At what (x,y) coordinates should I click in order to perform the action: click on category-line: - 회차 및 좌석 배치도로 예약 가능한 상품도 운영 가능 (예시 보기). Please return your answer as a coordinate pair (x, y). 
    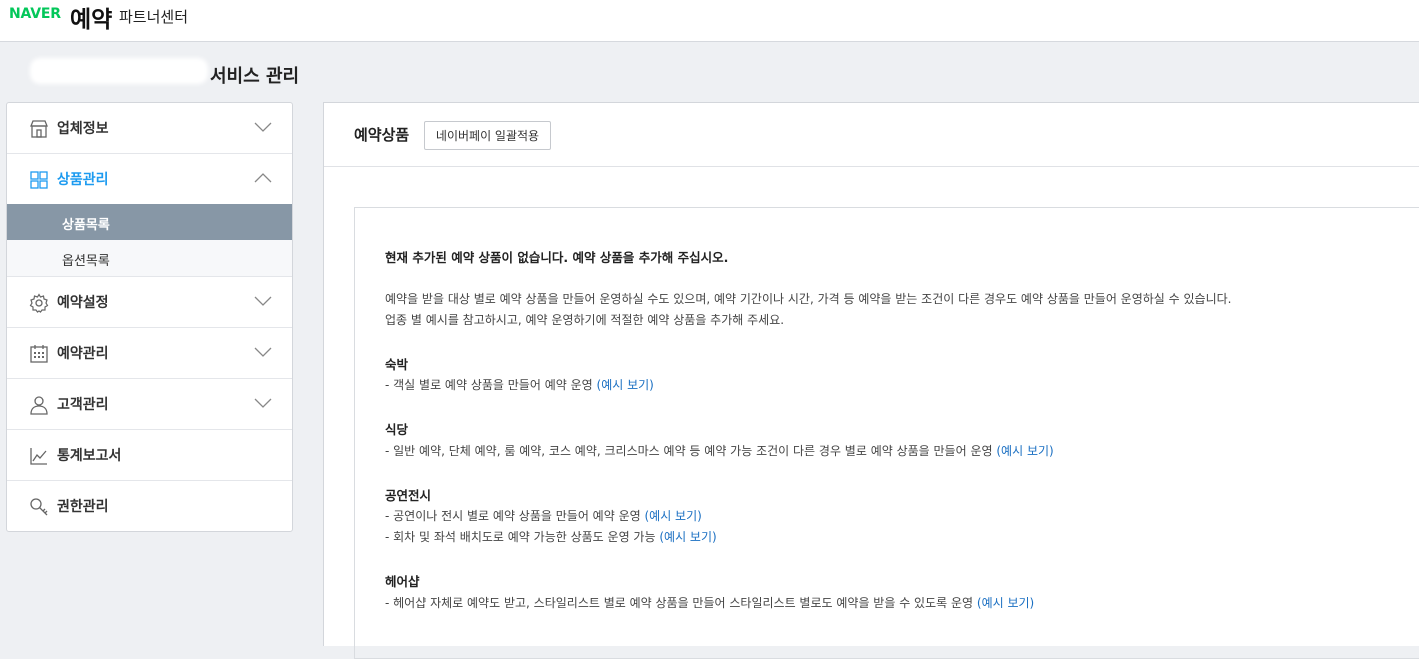
    Looking at the image, I should click on (551, 536).